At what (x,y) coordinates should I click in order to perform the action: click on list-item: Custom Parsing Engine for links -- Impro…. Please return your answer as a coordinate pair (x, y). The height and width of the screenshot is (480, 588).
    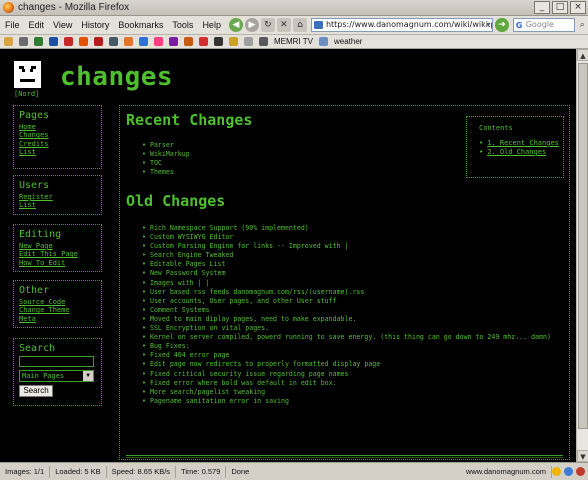
    Looking at the image, I should click on (352, 246).